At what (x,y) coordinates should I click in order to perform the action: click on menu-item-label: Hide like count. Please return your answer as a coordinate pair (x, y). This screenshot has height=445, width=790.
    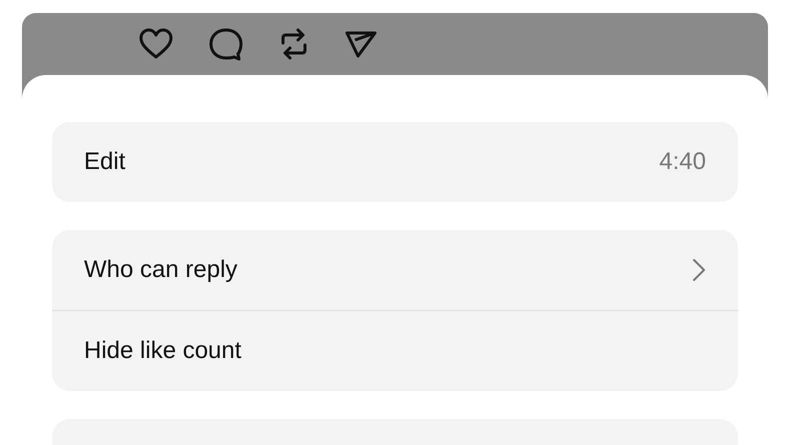
    Looking at the image, I should click on (163, 351).